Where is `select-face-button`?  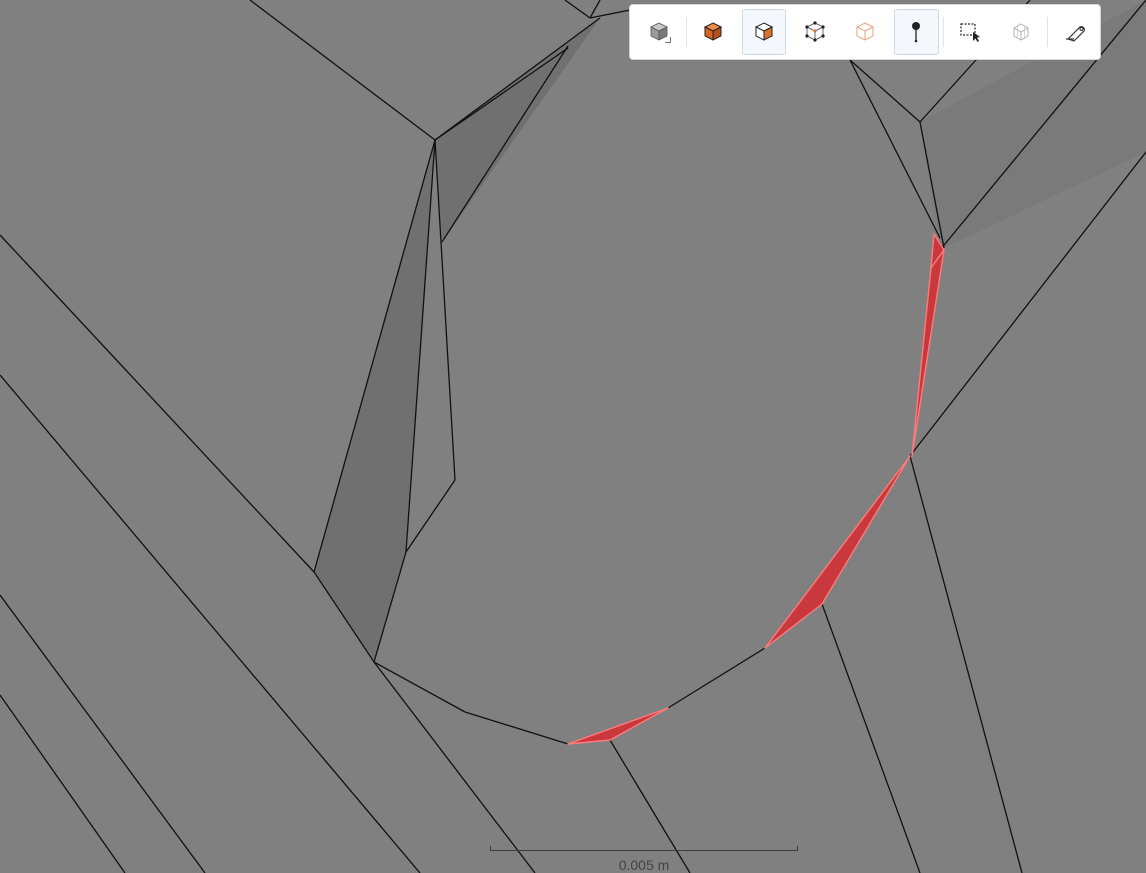
select-face-button is located at coordinates (764, 32).